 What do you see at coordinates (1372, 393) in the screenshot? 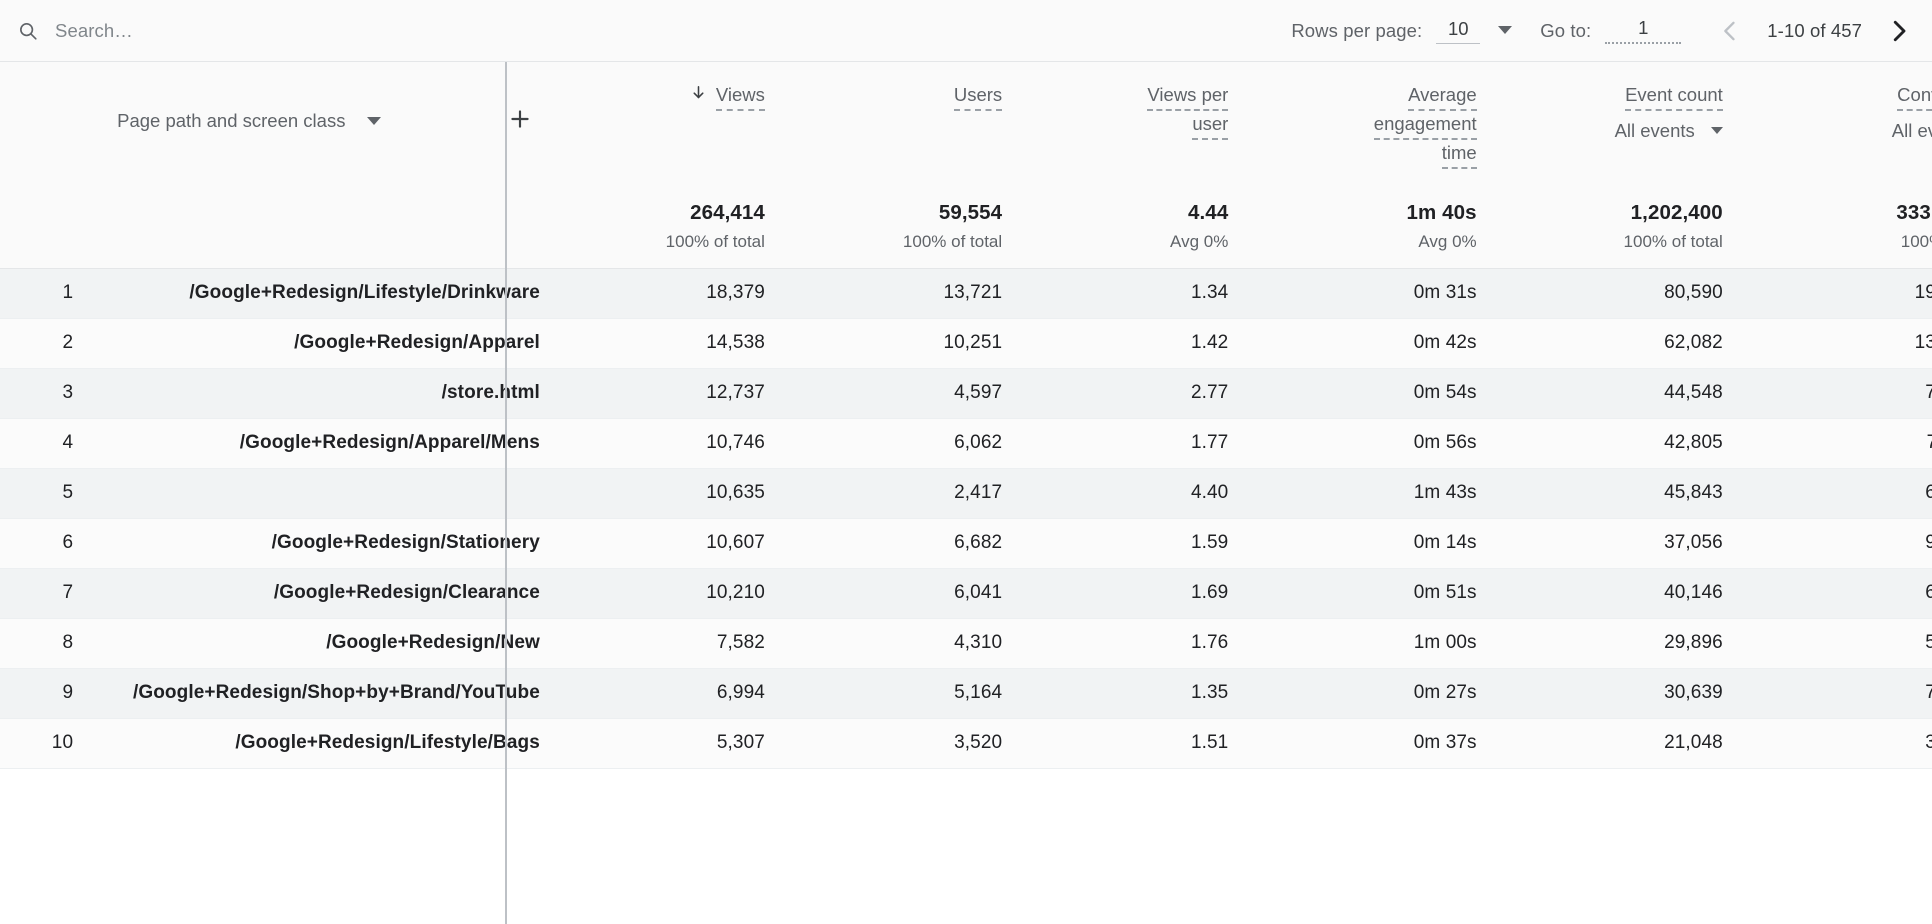
I see `row-avg-engagement-cell: 0m 54s` at bounding box center [1372, 393].